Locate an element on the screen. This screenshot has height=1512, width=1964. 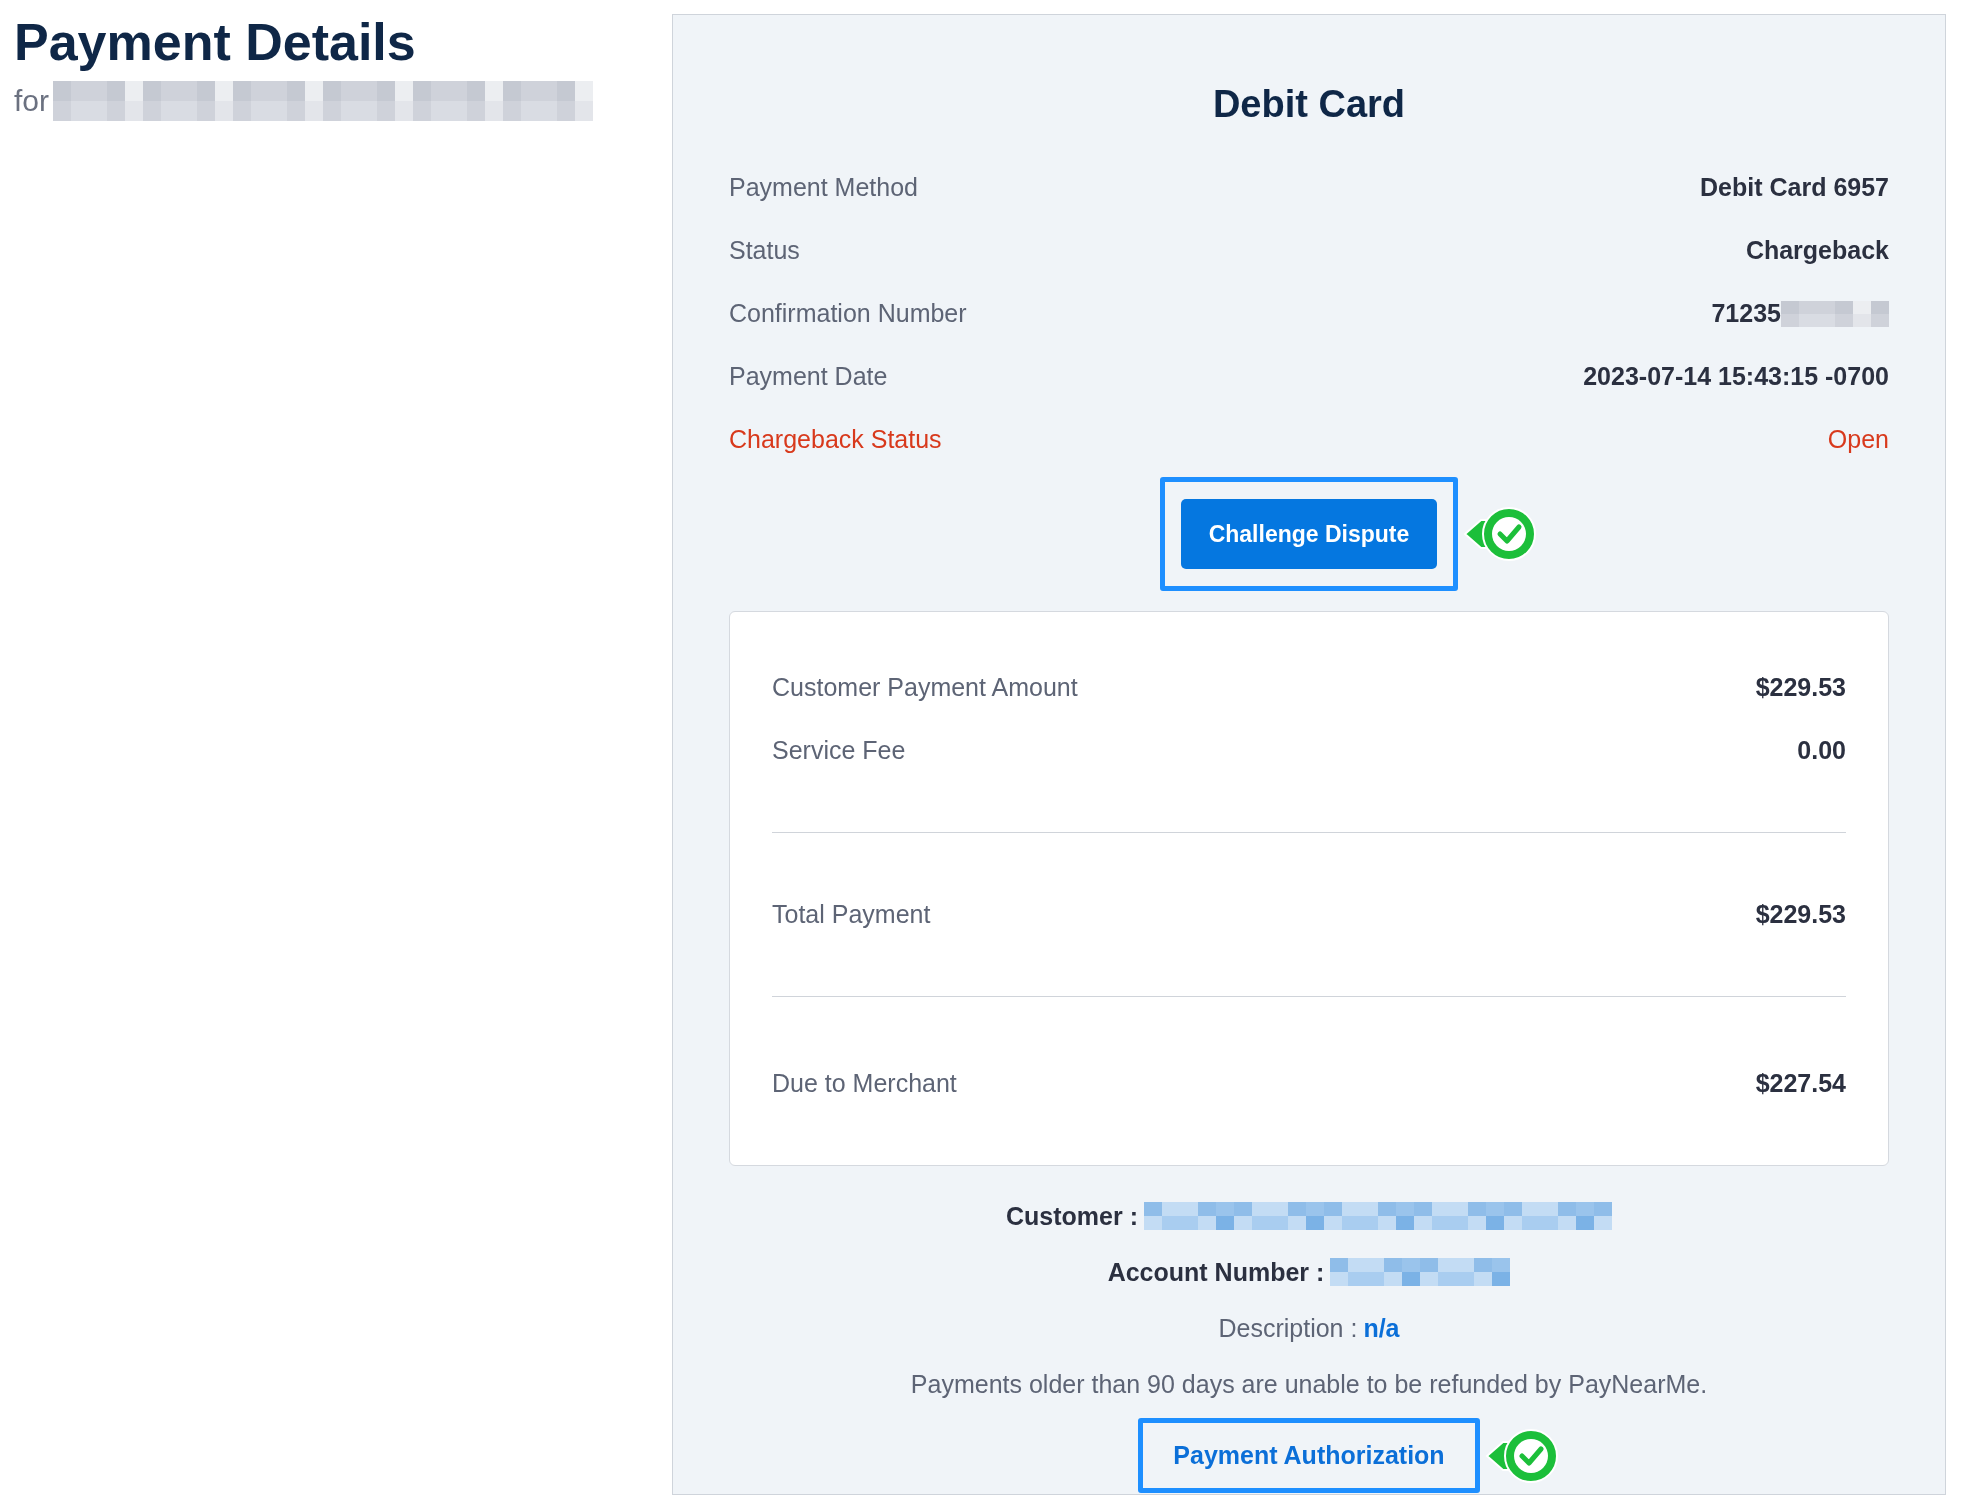
detail-label: Payment Method is located at coordinates (823, 187).